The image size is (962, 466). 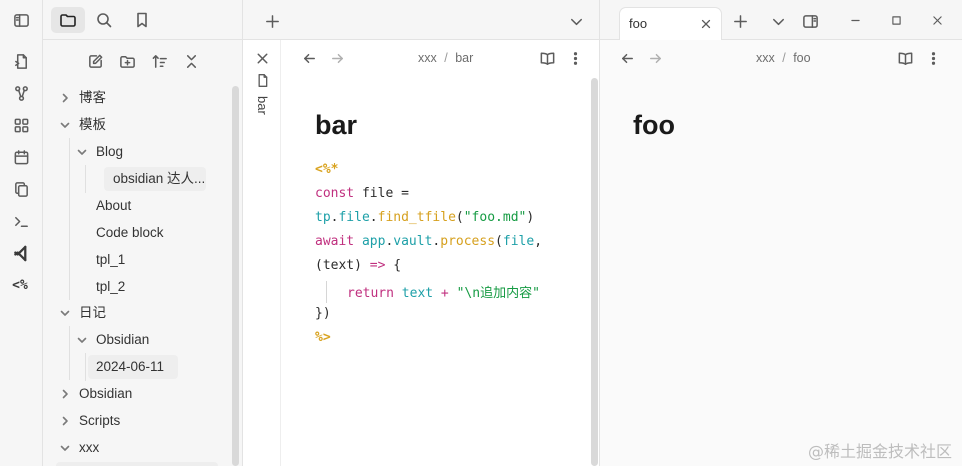 I want to click on terminal-icon, so click(x=21, y=221).